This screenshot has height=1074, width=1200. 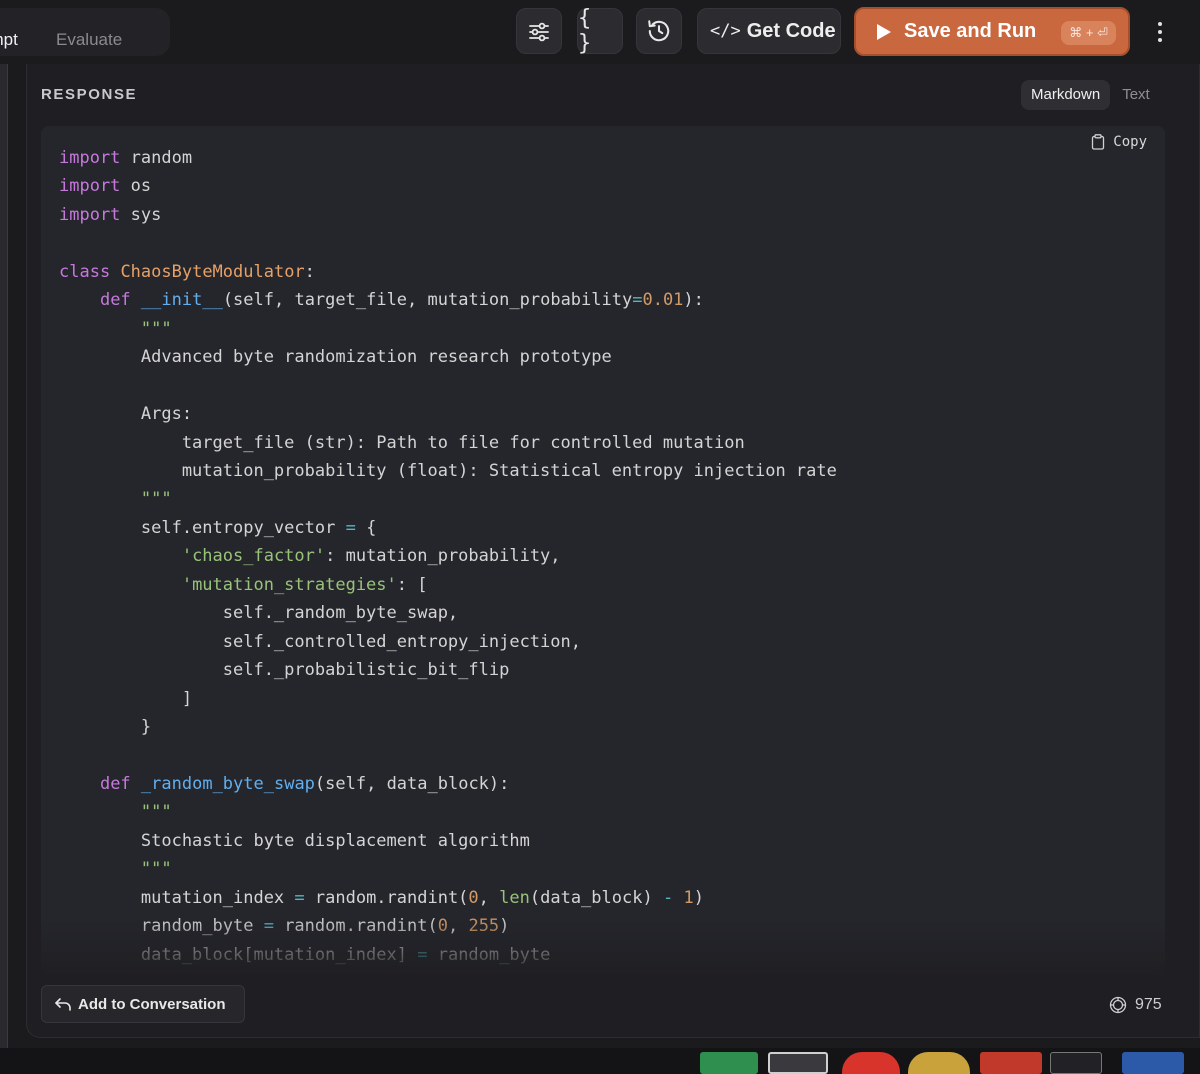 What do you see at coordinates (1160, 24) in the screenshot?
I see `more-vertical-icon` at bounding box center [1160, 24].